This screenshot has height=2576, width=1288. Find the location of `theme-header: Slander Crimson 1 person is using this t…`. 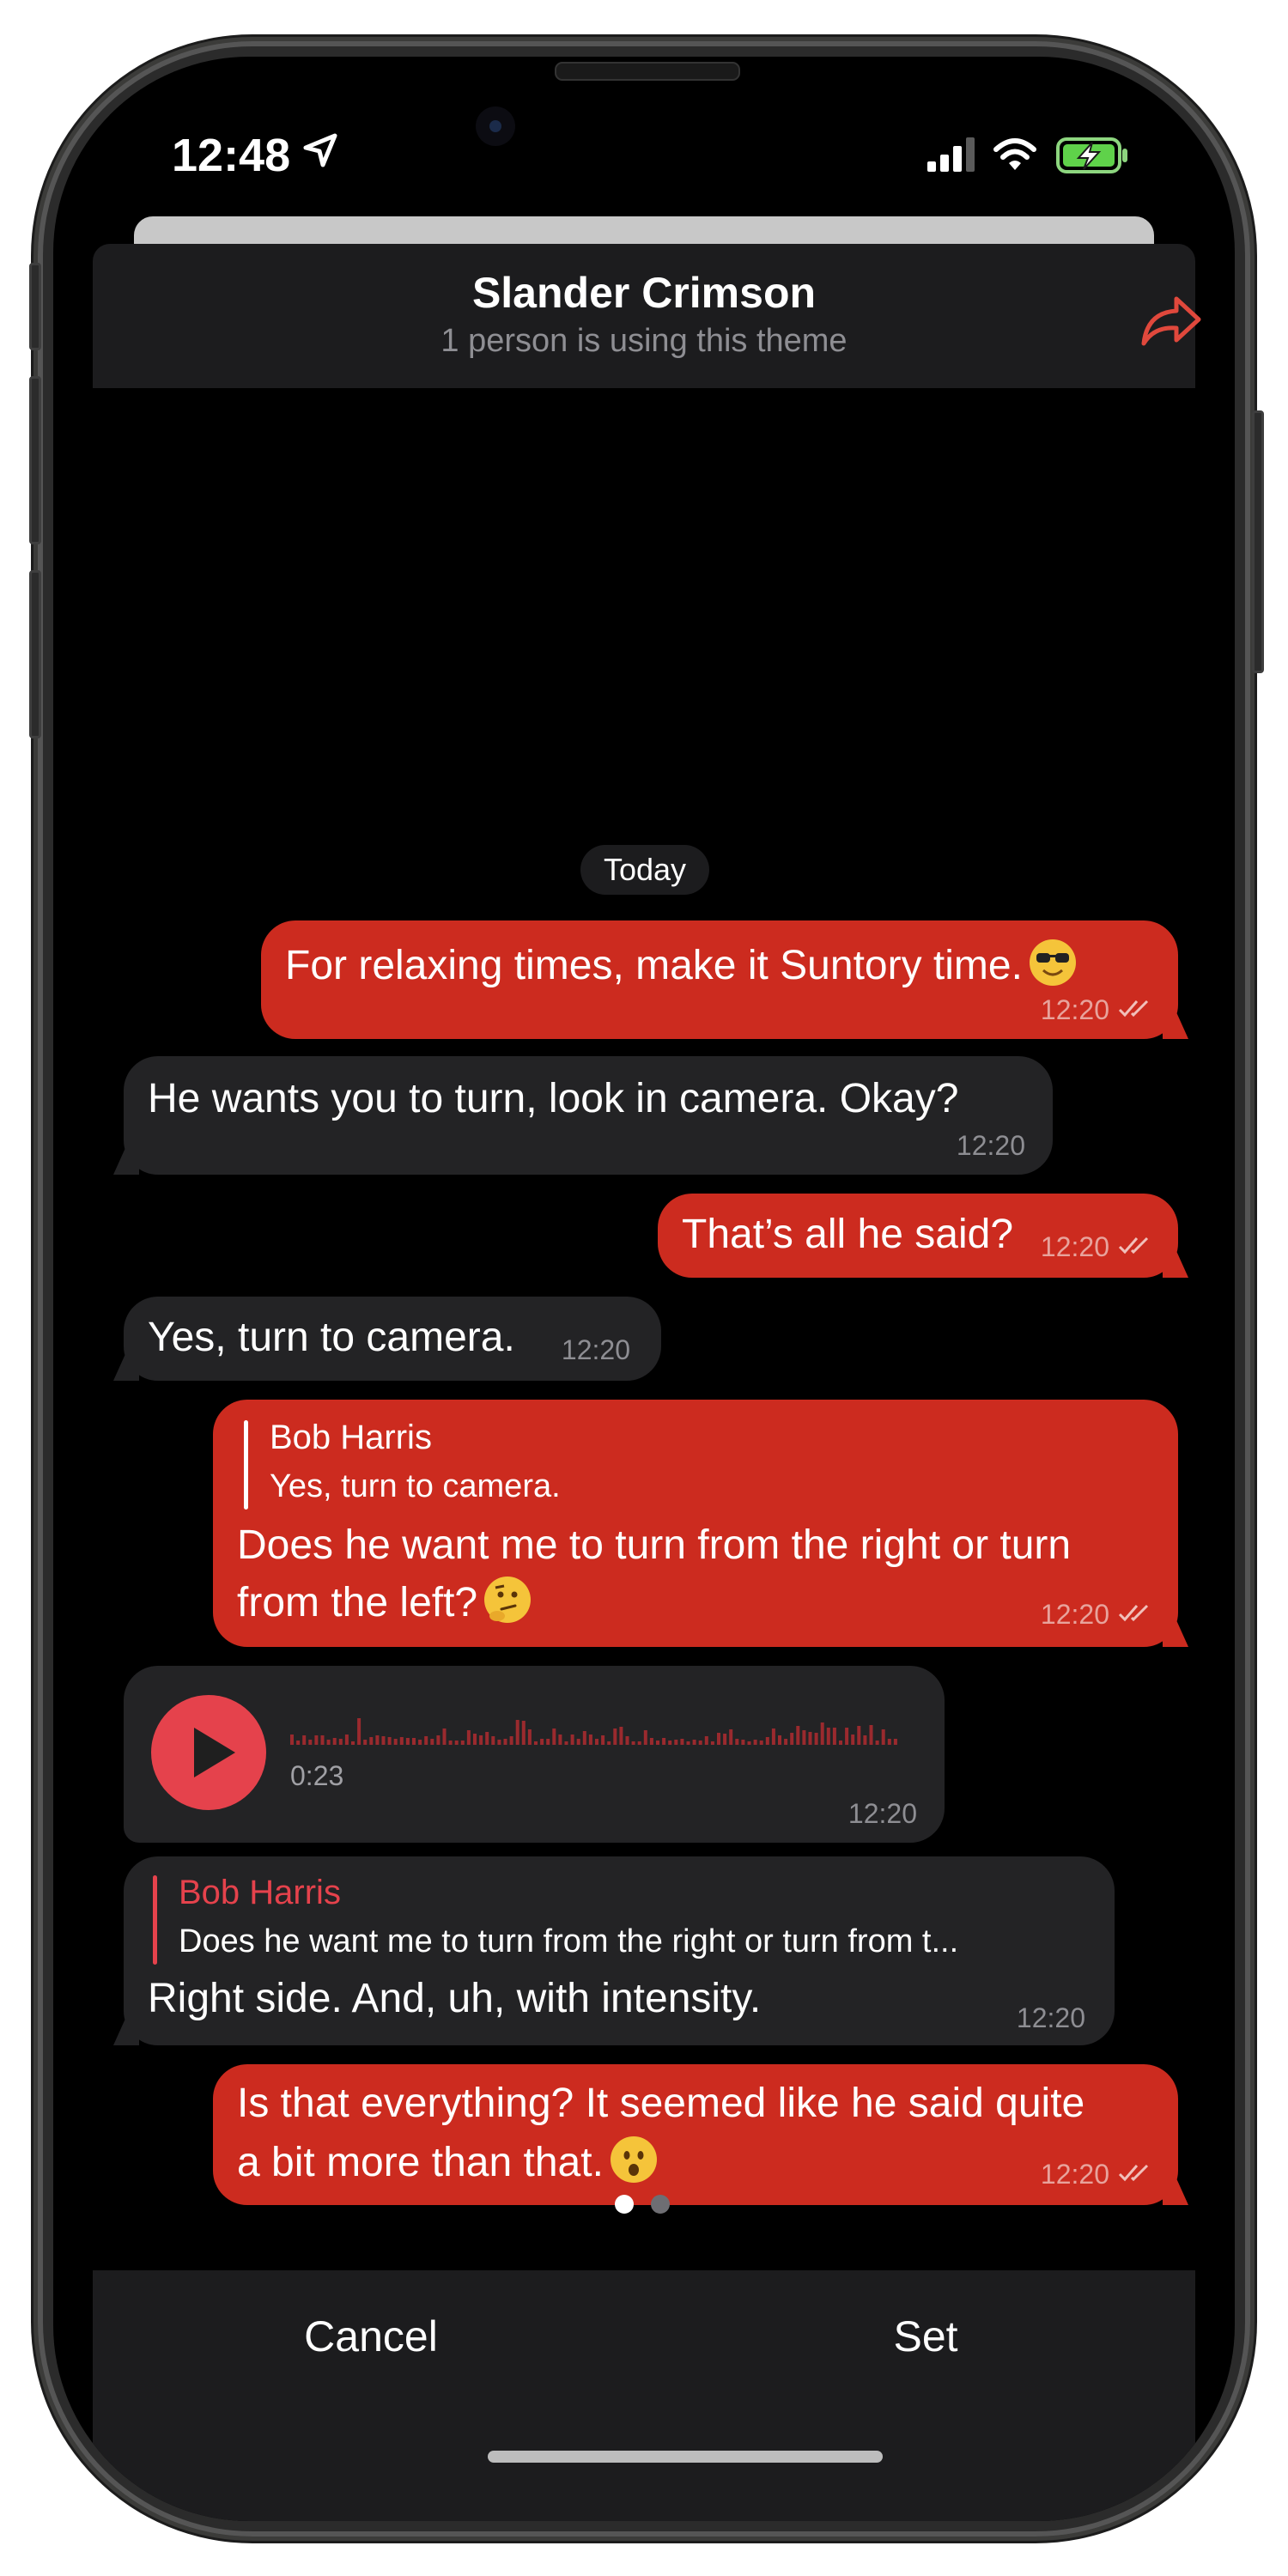

theme-header: Slander Crimson 1 person is using this t… is located at coordinates (647, 316).